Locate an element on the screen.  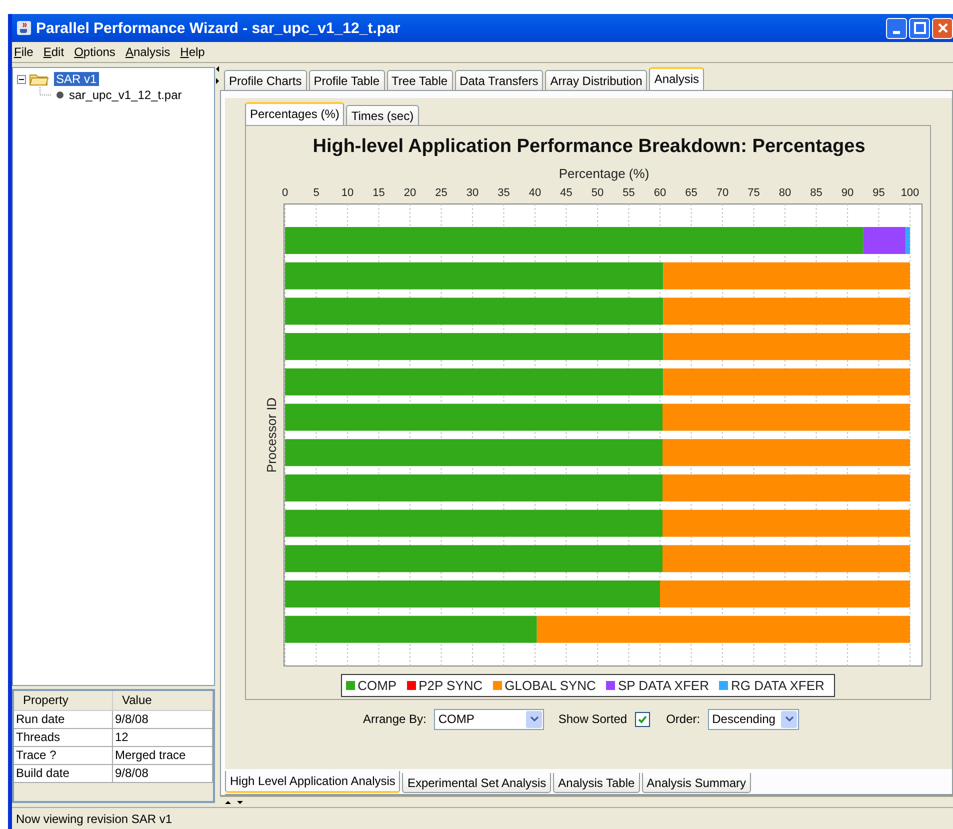
tick-label: 95 is located at coordinates (878, 193).